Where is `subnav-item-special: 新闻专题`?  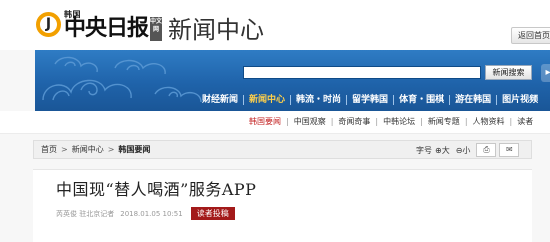
subnav-item-special: 新闻专题 is located at coordinates (444, 122).